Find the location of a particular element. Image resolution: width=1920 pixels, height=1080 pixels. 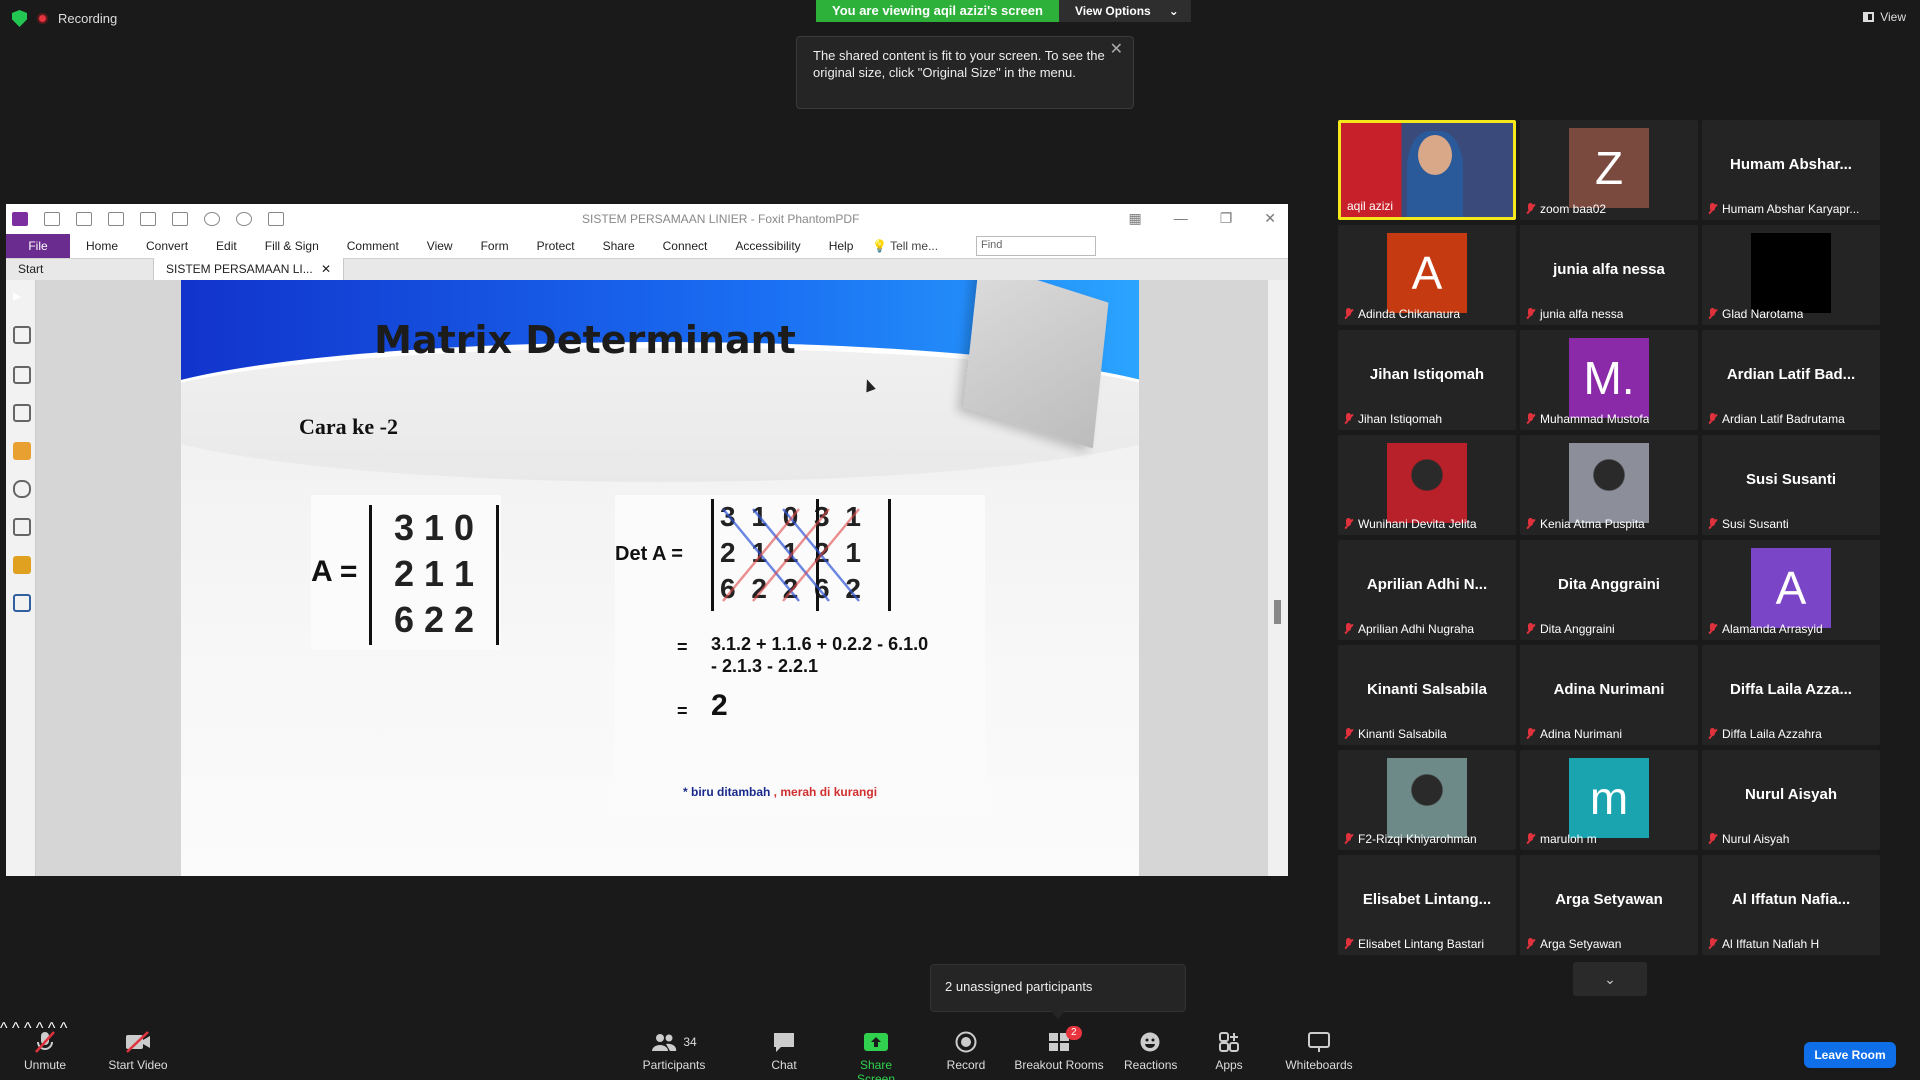

document-scrollbar is located at coordinates (1278, 578).